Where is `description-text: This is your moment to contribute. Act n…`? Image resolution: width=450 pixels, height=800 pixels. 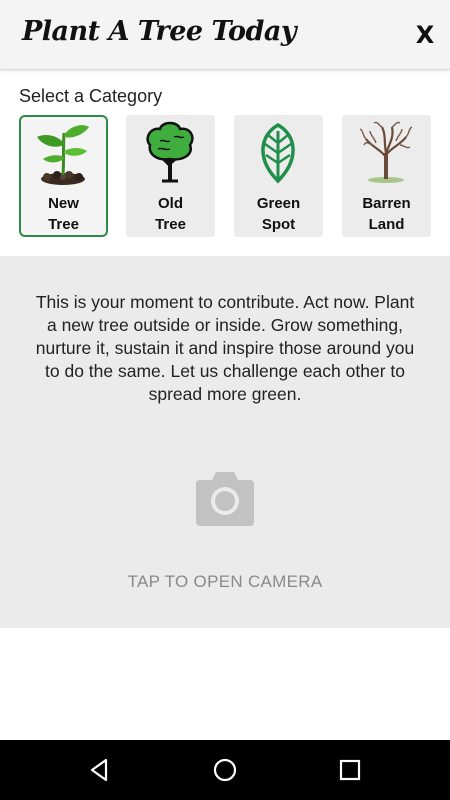 description-text: This is your moment to contribute. Act n… is located at coordinates (225, 348).